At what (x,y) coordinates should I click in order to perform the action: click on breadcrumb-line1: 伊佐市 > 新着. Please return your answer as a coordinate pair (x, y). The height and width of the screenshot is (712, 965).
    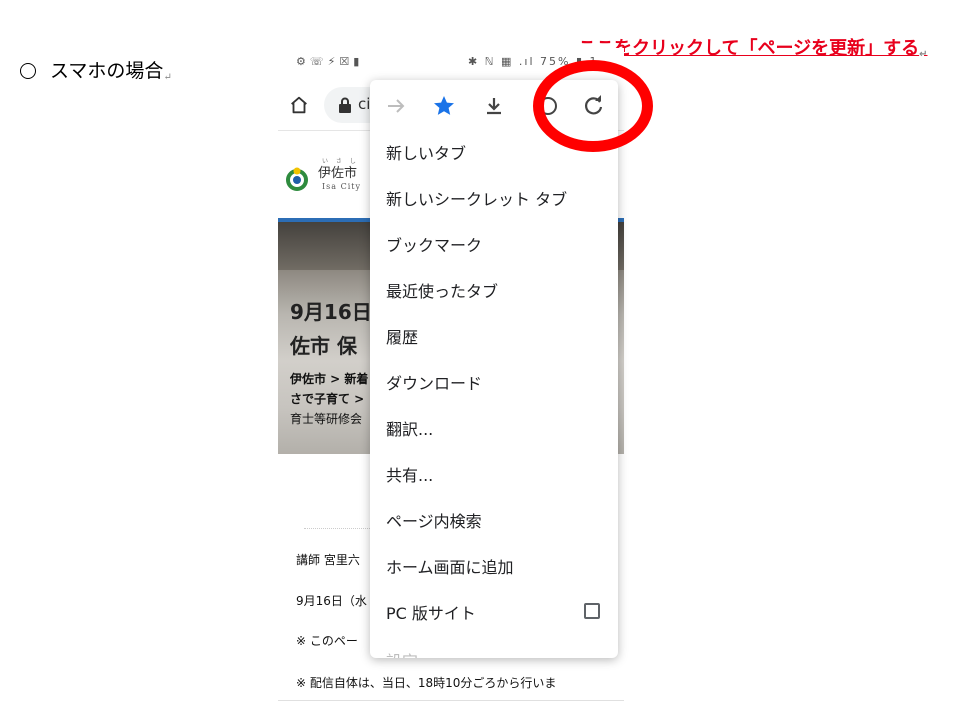
    Looking at the image, I should click on (329, 378).